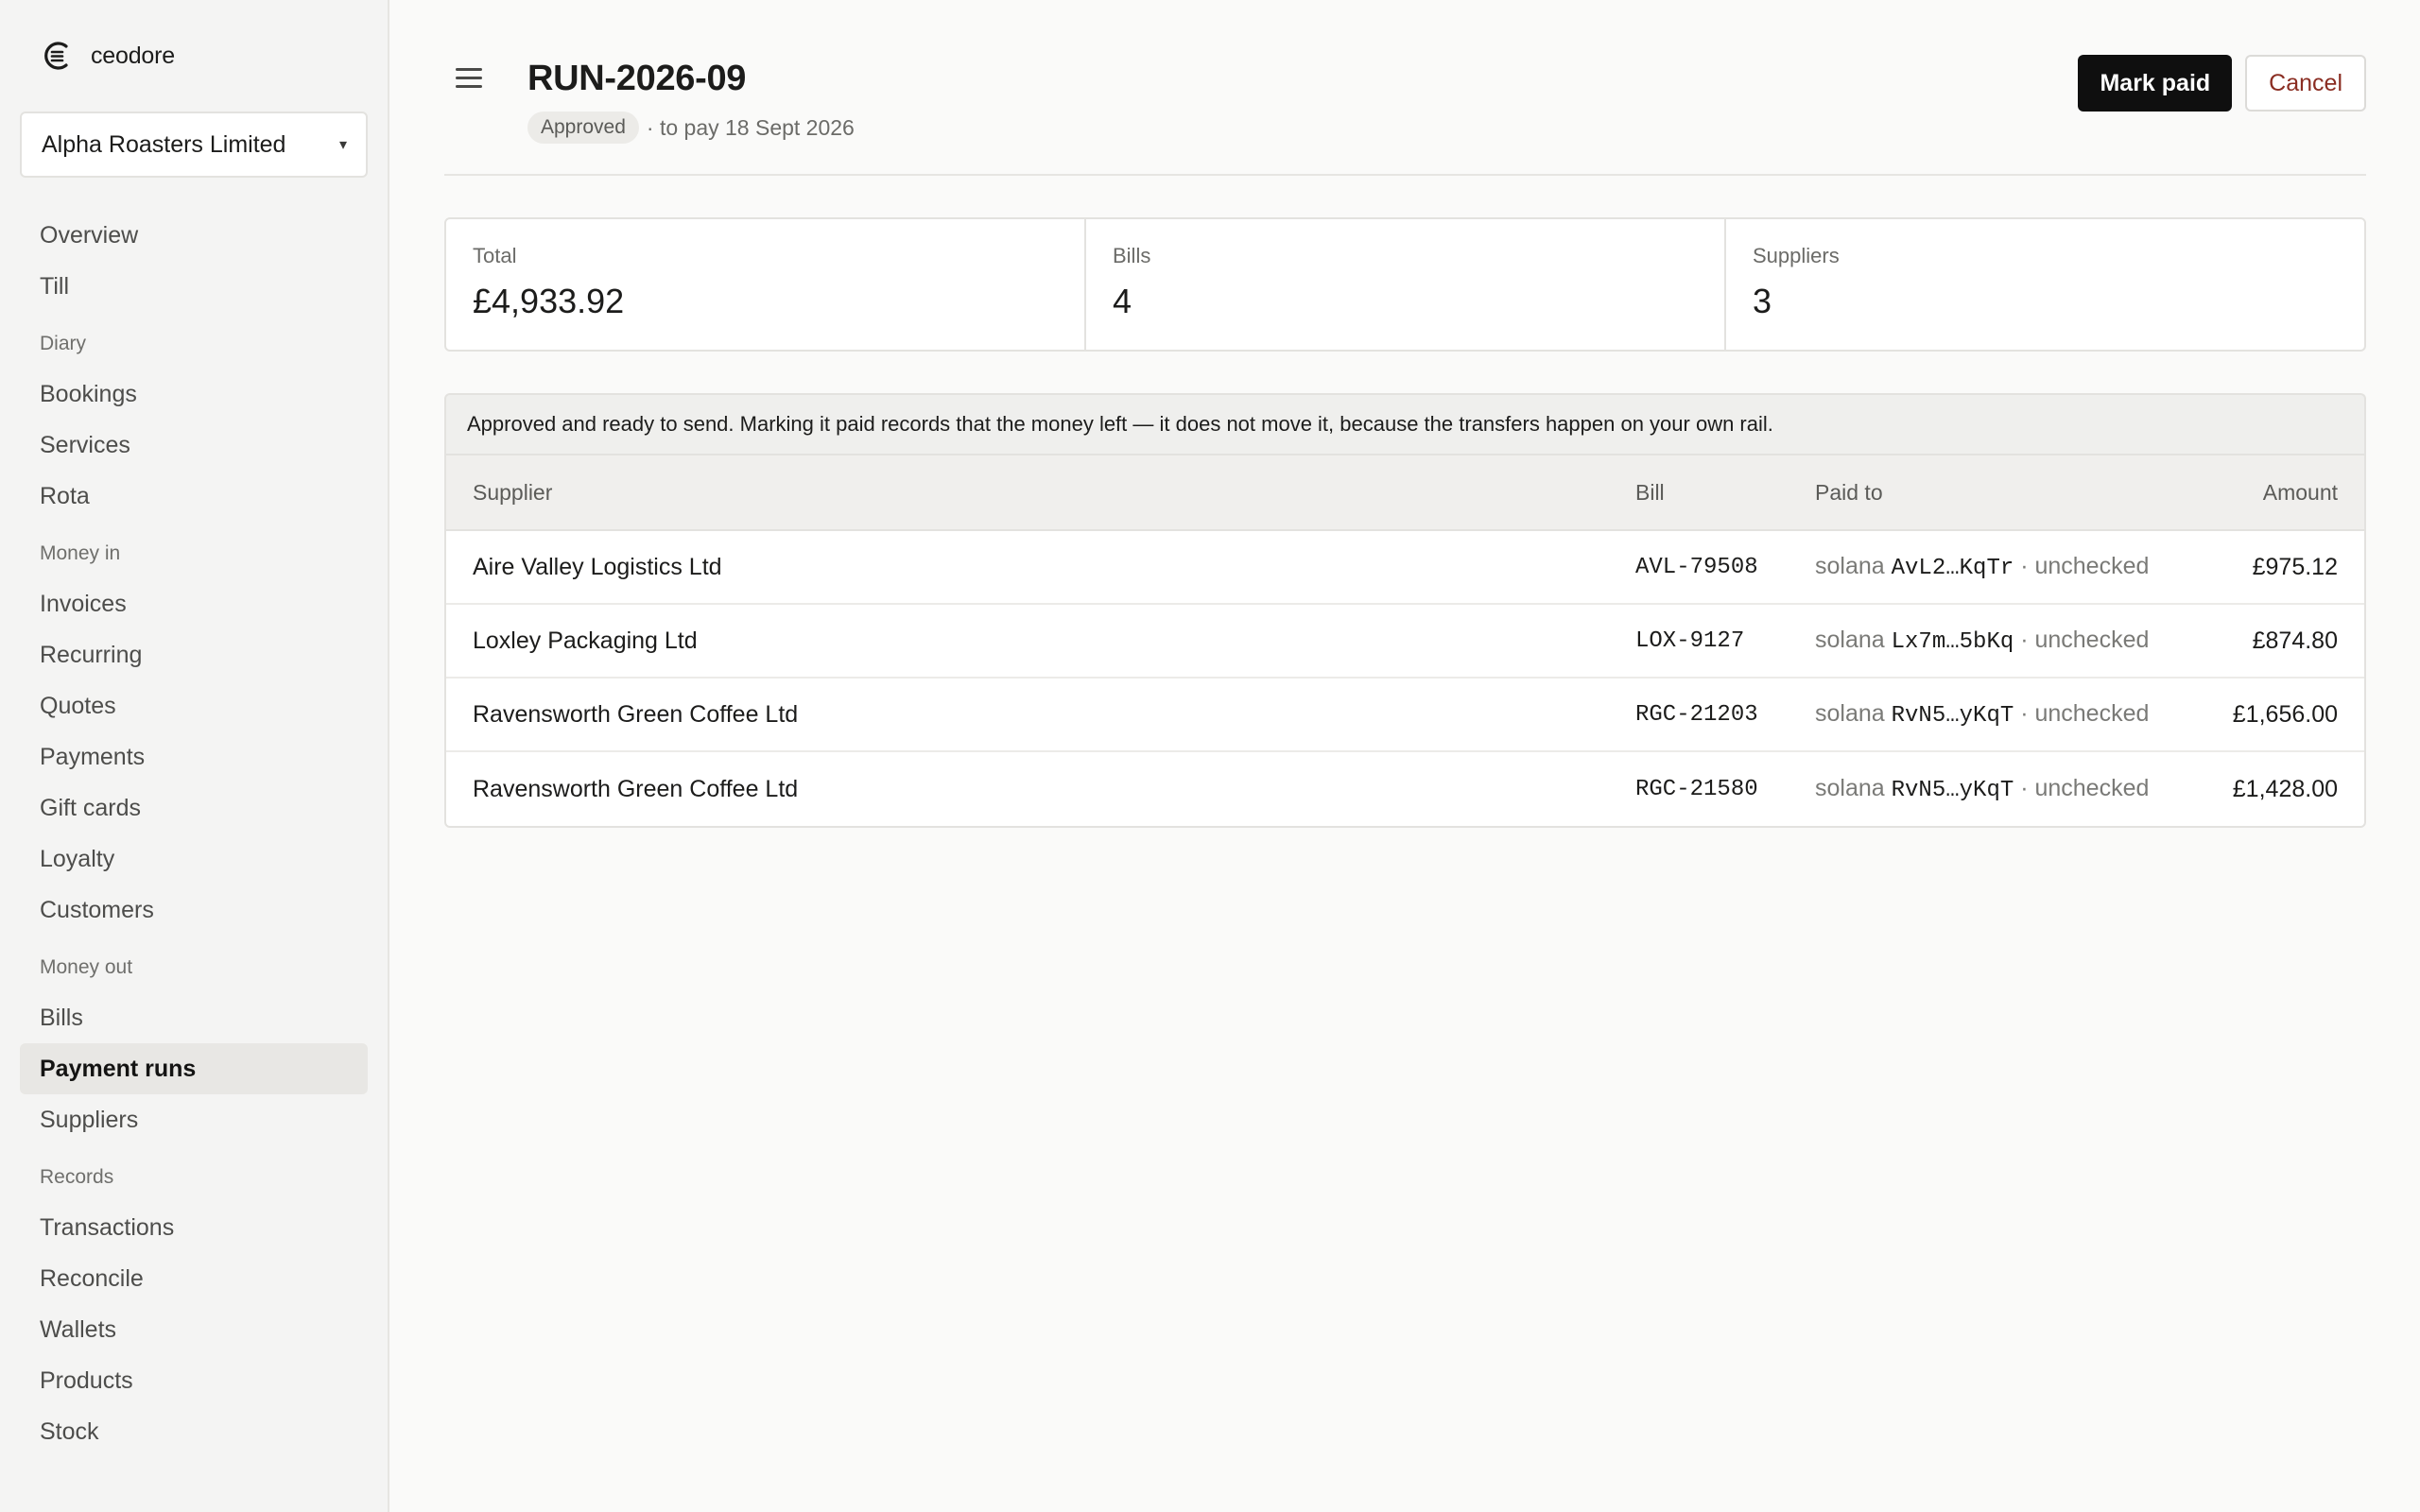 The height and width of the screenshot is (1512, 2420). What do you see at coordinates (2018, 567) in the screenshot?
I see `paid-to: solana AvL2…KqTr · unchecked` at bounding box center [2018, 567].